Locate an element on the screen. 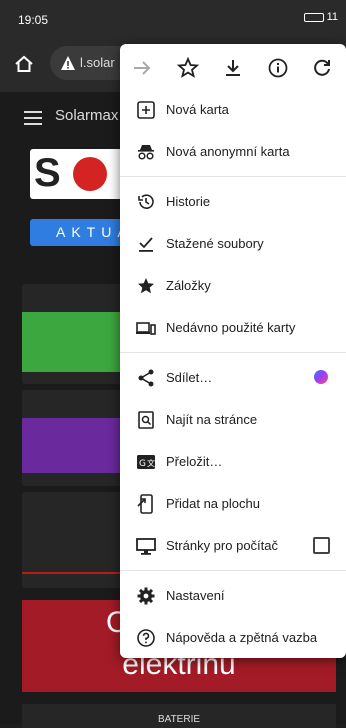 The image size is (346, 728). sun-icon is located at coordinates (90, 174).